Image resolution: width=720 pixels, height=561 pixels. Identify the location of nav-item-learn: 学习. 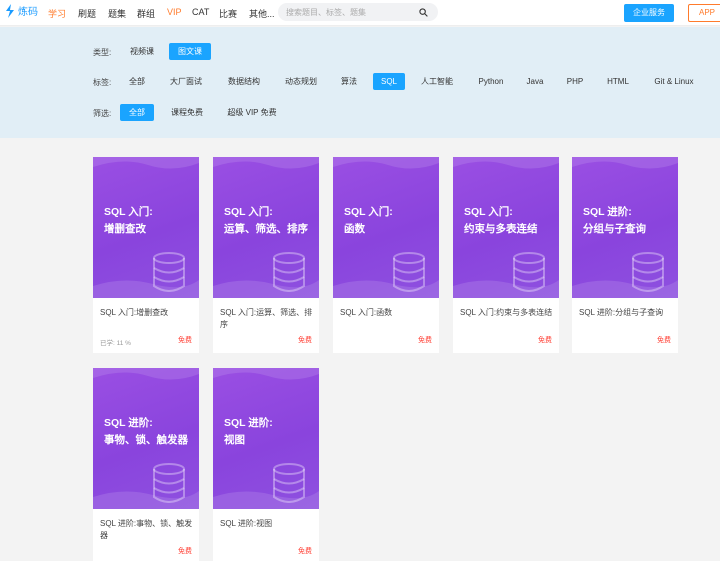
(57, 13).